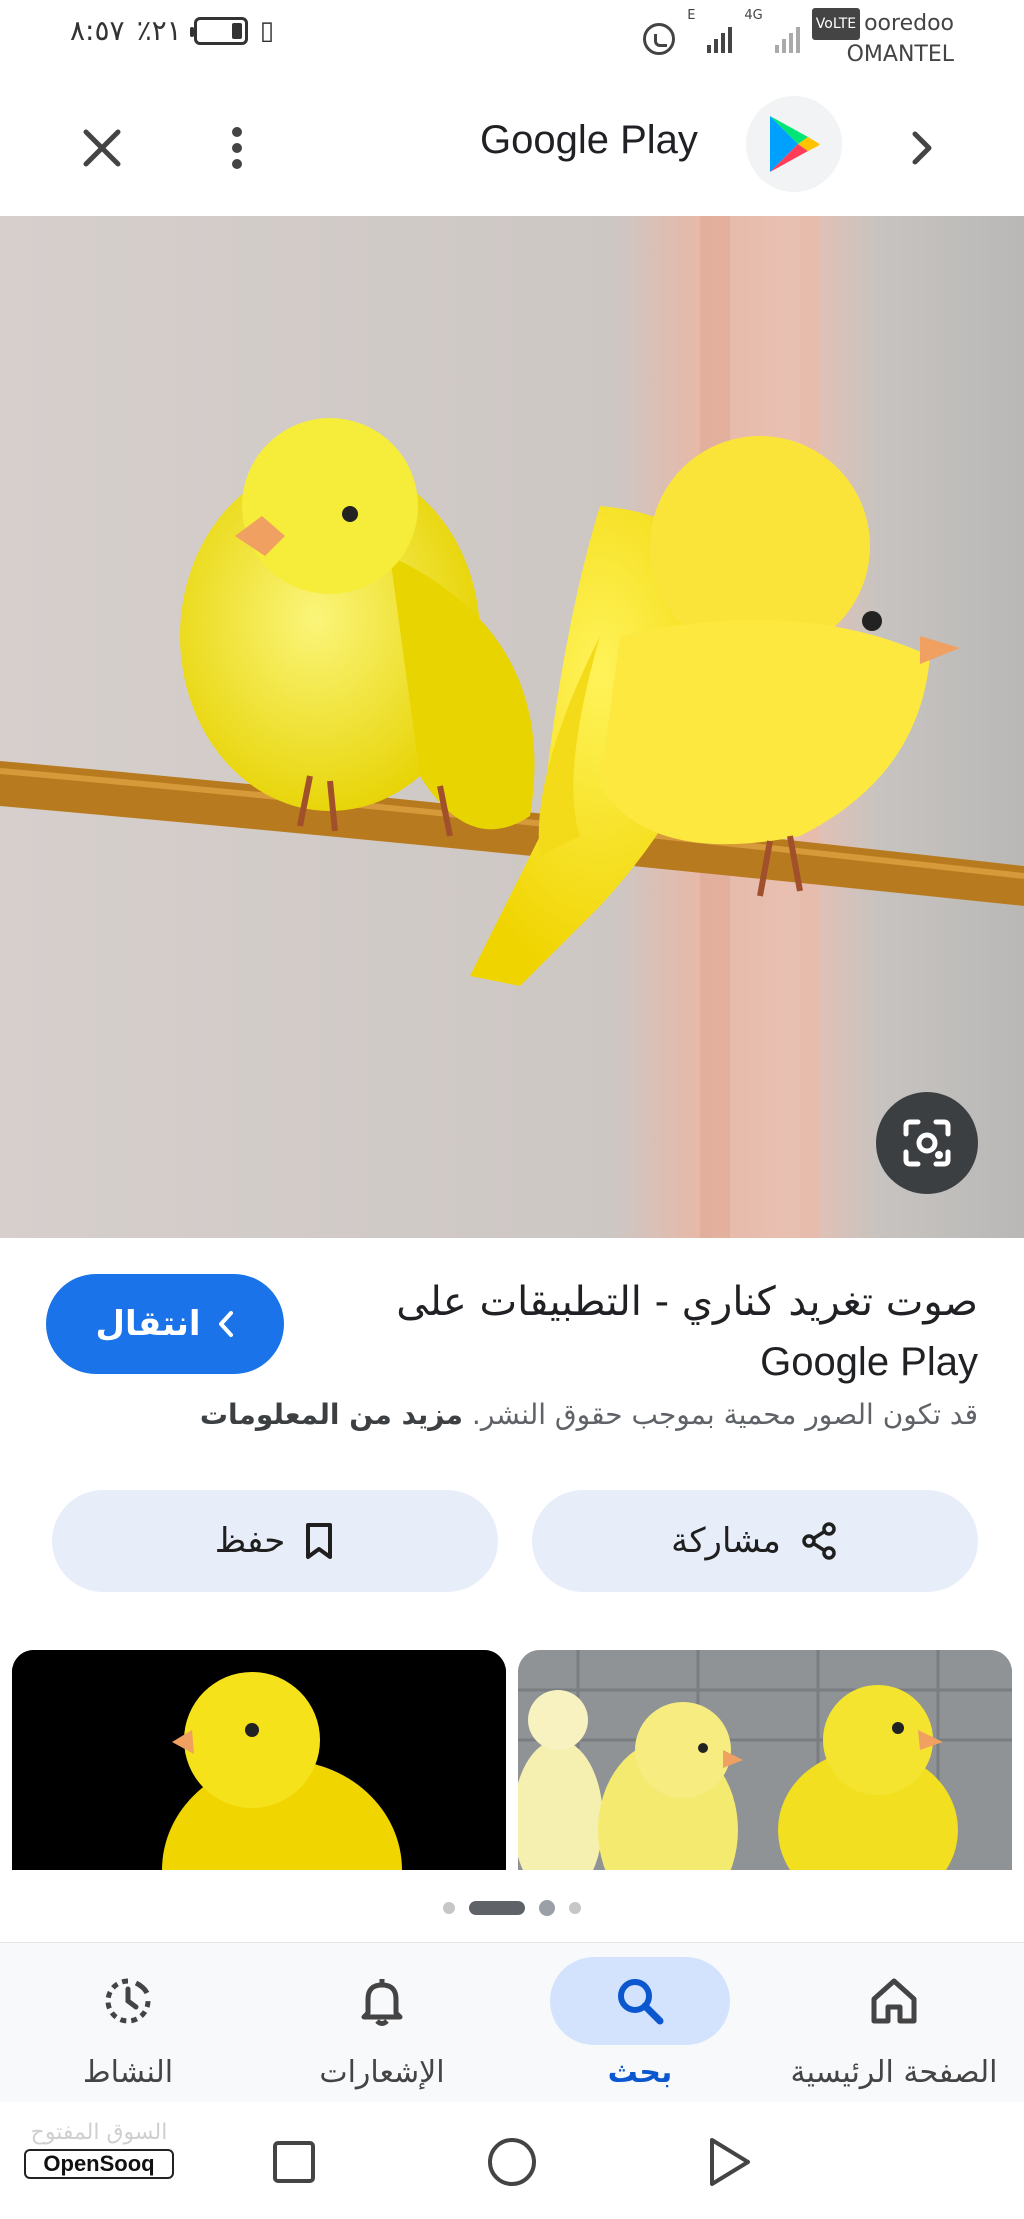 The height and width of the screenshot is (2219, 1024). Describe the element at coordinates (319, 1541) in the screenshot. I see `bookmark-icon` at that location.